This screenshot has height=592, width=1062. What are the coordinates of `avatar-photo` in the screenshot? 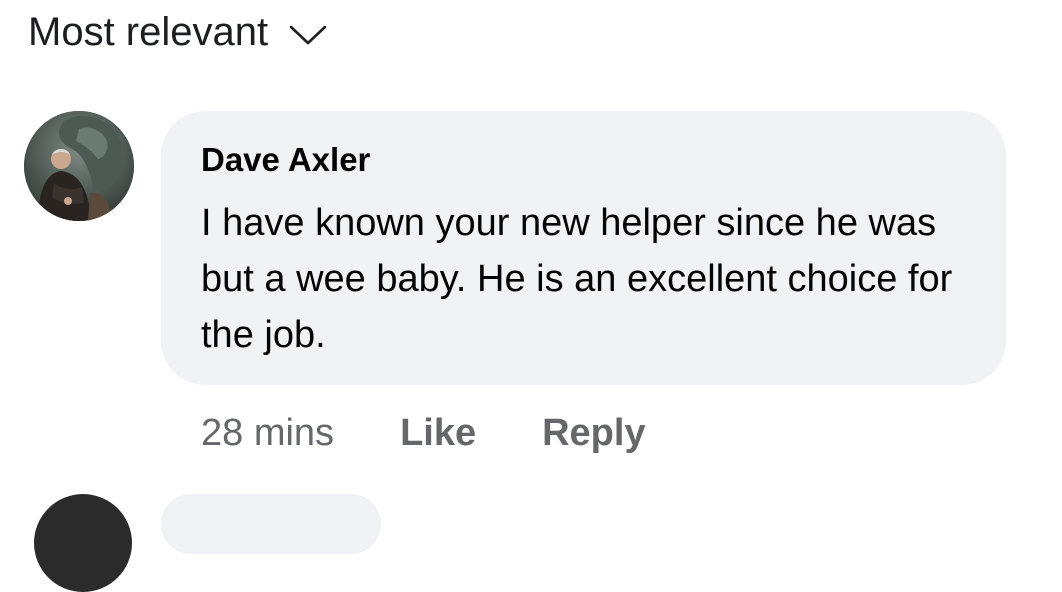 It's located at (79, 166).